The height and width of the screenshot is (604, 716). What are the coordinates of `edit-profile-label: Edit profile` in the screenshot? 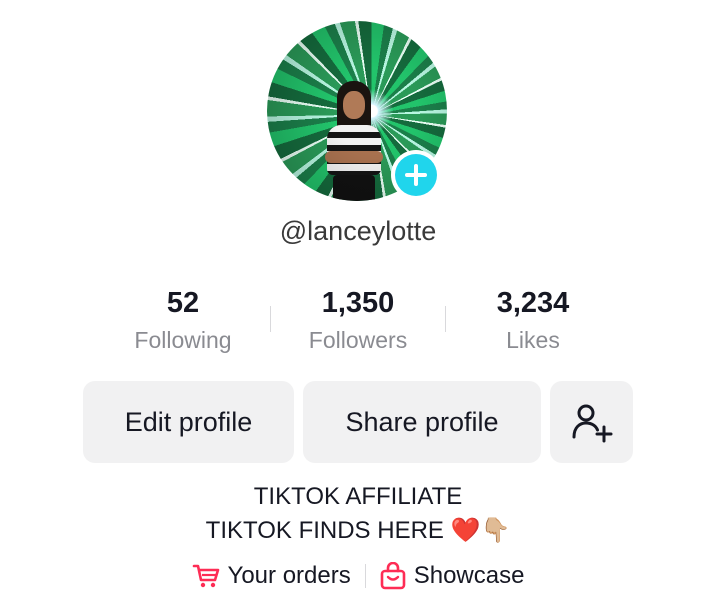 It's located at (188, 421).